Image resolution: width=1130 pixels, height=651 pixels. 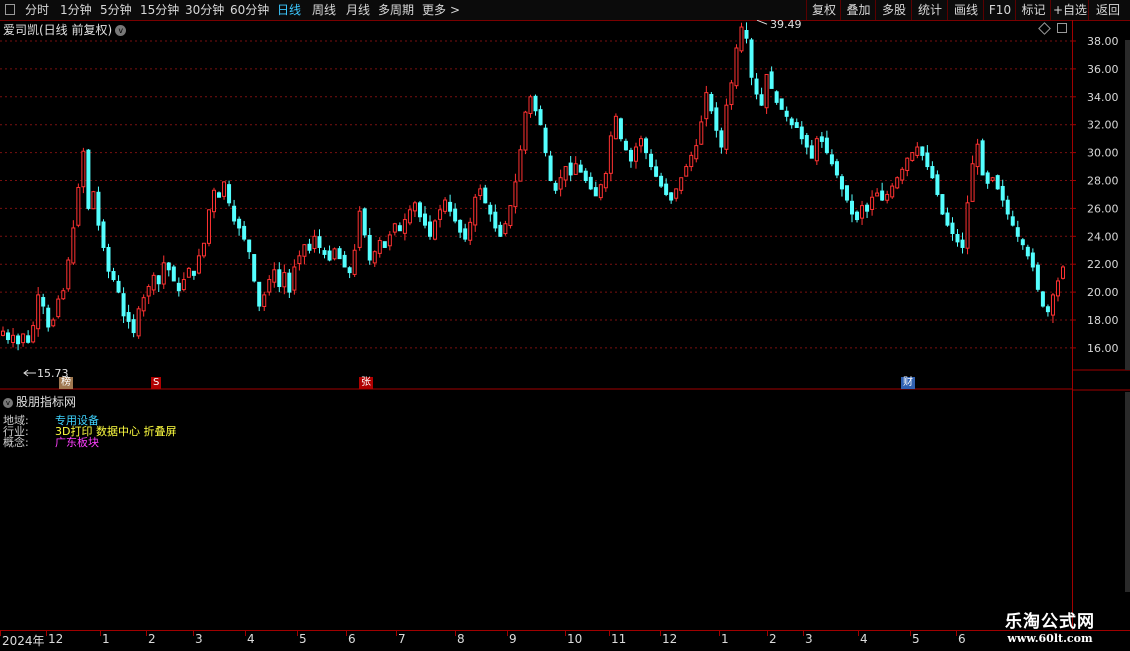 I want to click on tab-period-7: 周线, so click(x=324, y=10).